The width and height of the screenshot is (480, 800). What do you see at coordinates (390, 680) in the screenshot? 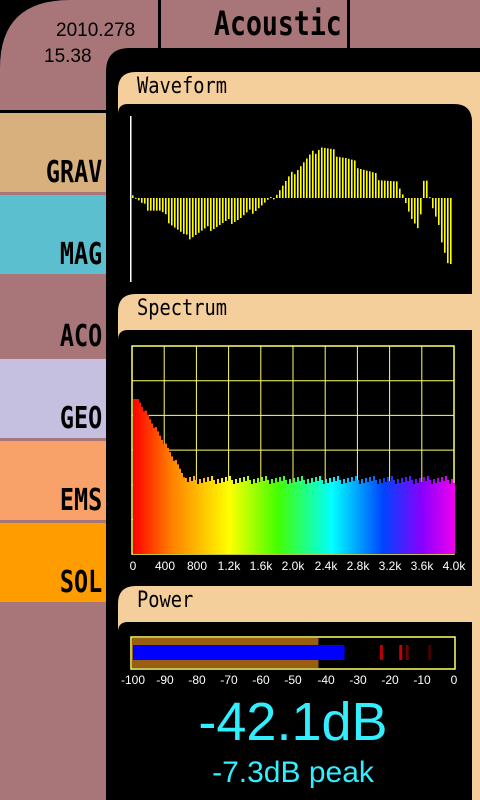
I see `power-tick: -20` at bounding box center [390, 680].